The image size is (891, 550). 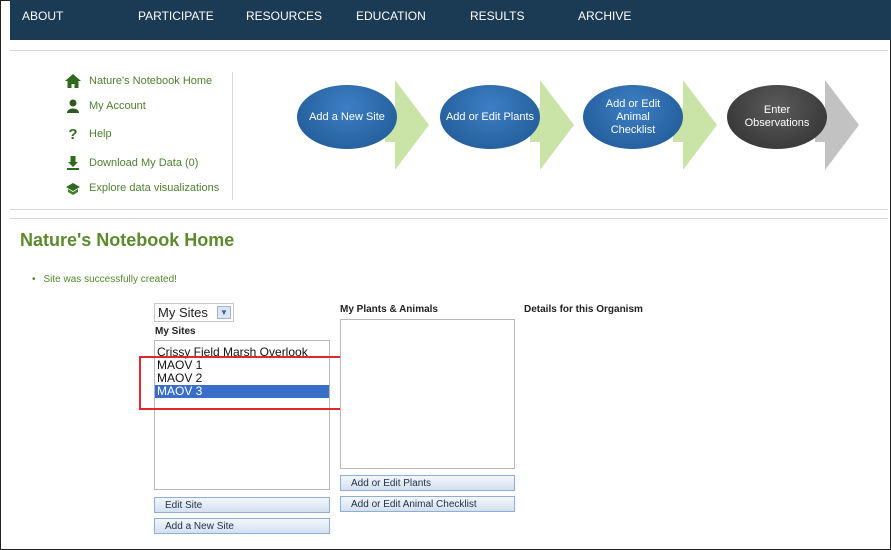 I want to click on success-message-text: Site was successfully created!, so click(x=110, y=279).